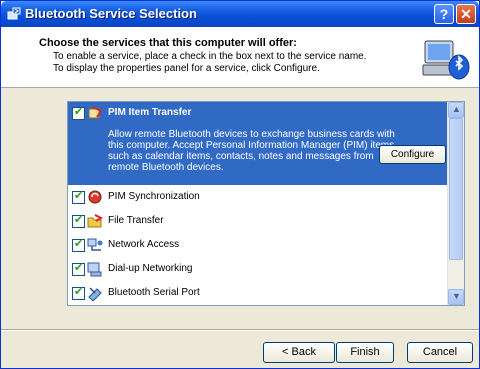 The width and height of the screenshot is (480, 369). What do you see at coordinates (258, 293) in the screenshot?
I see `service-item-bluetooth-serial-port: Bluetooth Serial Port` at bounding box center [258, 293].